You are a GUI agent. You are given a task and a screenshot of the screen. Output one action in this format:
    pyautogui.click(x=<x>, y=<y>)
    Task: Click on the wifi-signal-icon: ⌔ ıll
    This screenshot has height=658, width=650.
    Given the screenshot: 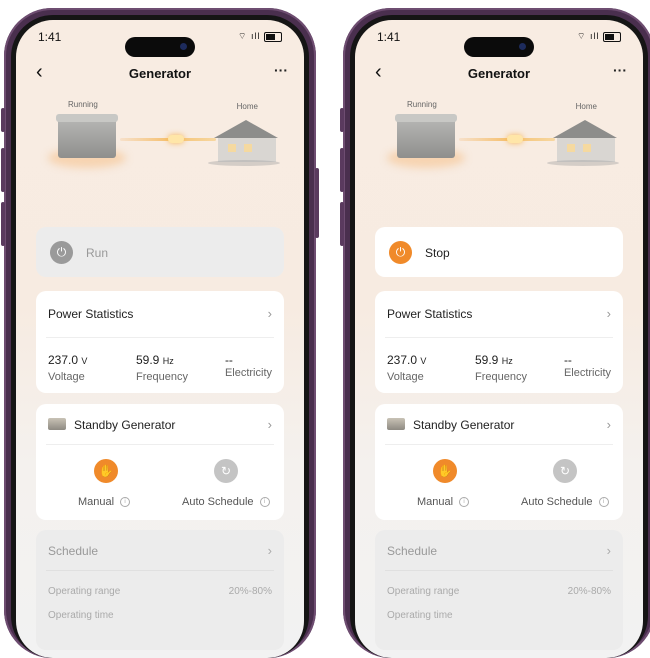 What is the action you would take?
    pyautogui.click(x=588, y=36)
    